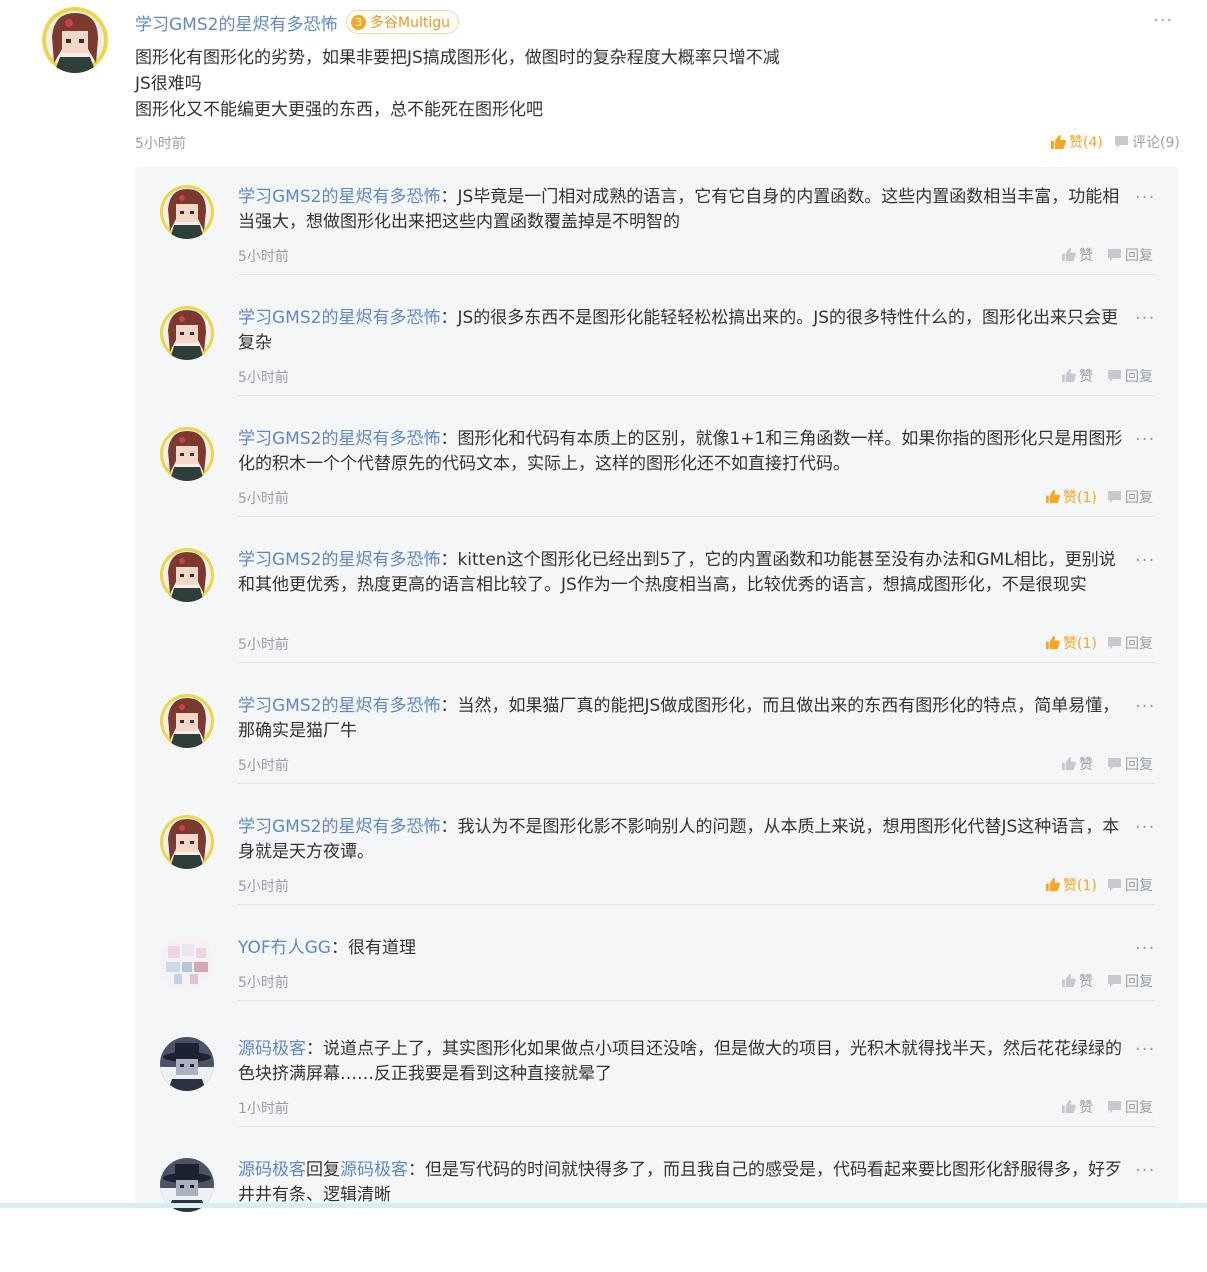 Image resolution: width=1207 pixels, height=1272 pixels. What do you see at coordinates (358, 22) in the screenshot?
I see `badge-level-icon: 3` at bounding box center [358, 22].